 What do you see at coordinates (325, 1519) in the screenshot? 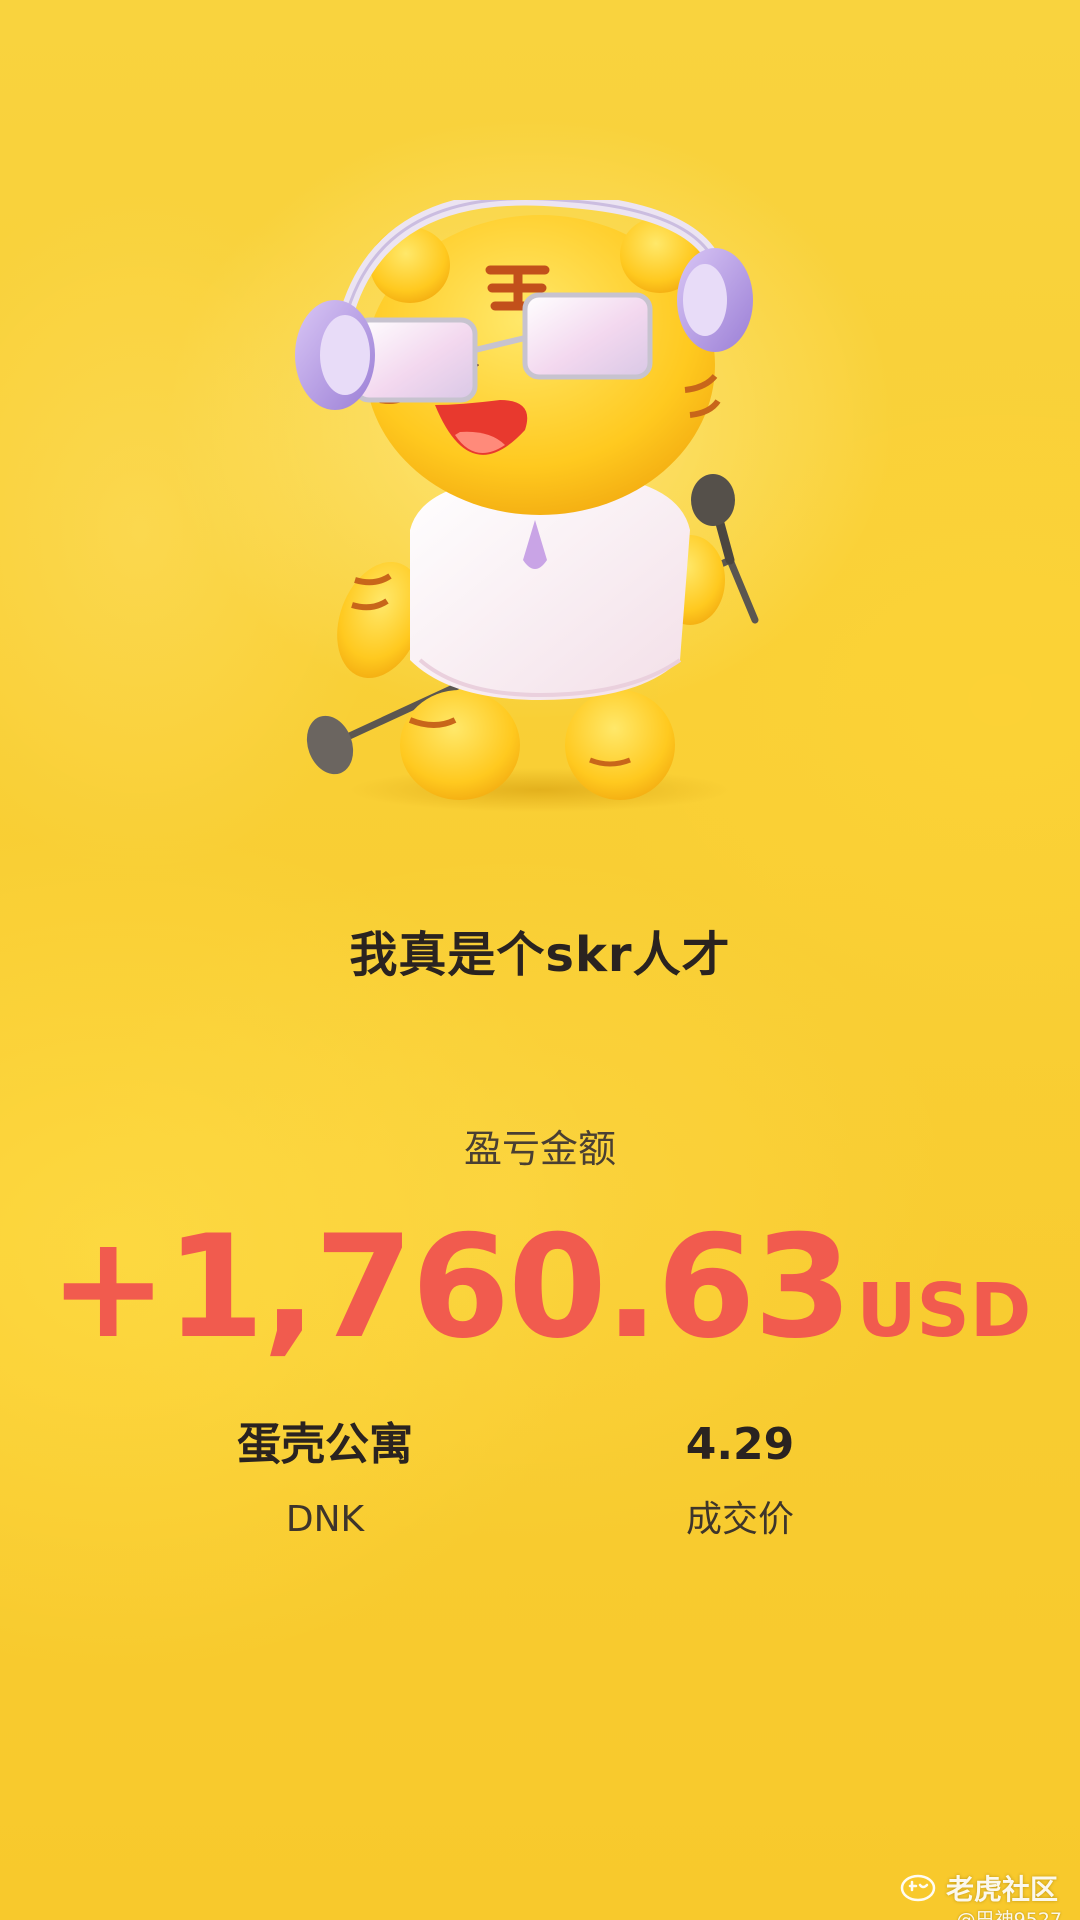
I see `stock-ticker: DNK` at bounding box center [325, 1519].